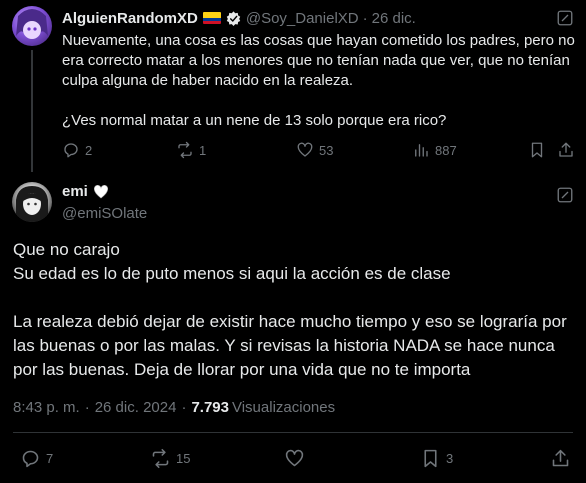 This screenshot has width=586, height=483. I want to click on main-action-bar: 7 15 3, so click(293, 460).